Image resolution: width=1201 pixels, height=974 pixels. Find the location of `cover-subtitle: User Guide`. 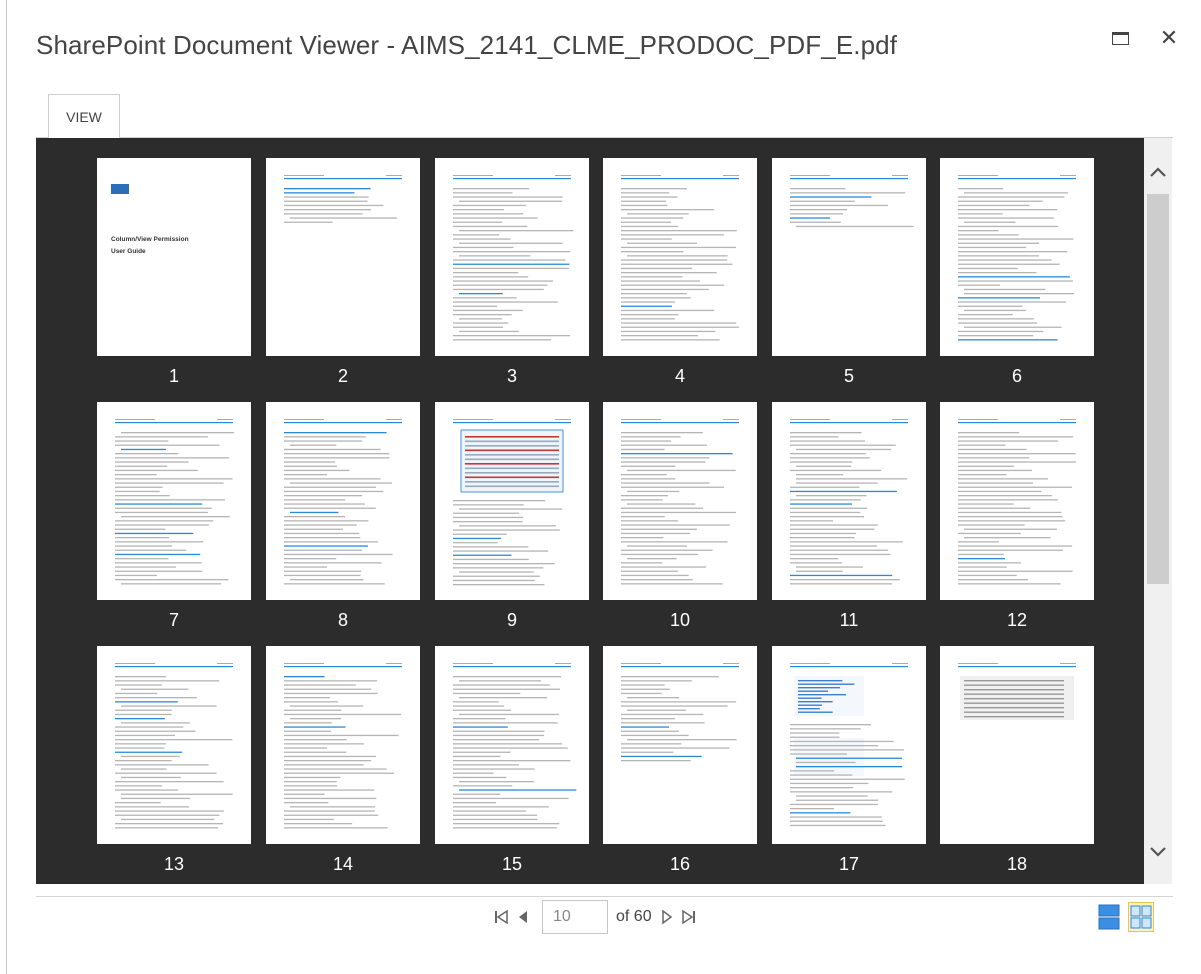

cover-subtitle: User Guide is located at coordinates (128, 251).